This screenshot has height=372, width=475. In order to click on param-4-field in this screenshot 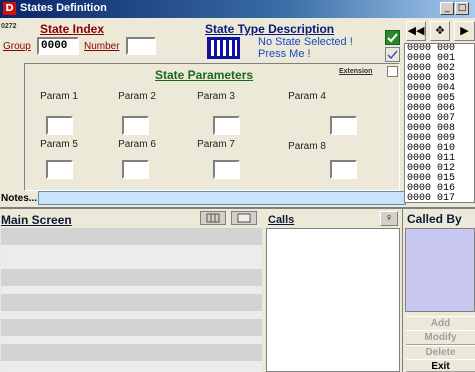, I will do `click(343, 125)`.